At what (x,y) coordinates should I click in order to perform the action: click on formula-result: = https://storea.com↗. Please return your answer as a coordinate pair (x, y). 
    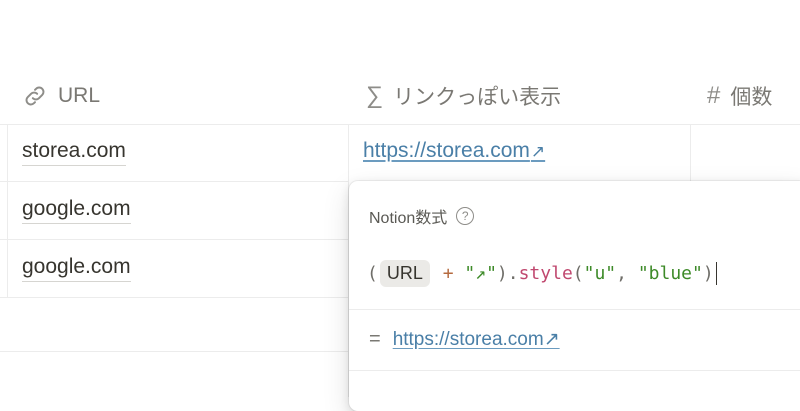
    Looking at the image, I should click on (464, 339).